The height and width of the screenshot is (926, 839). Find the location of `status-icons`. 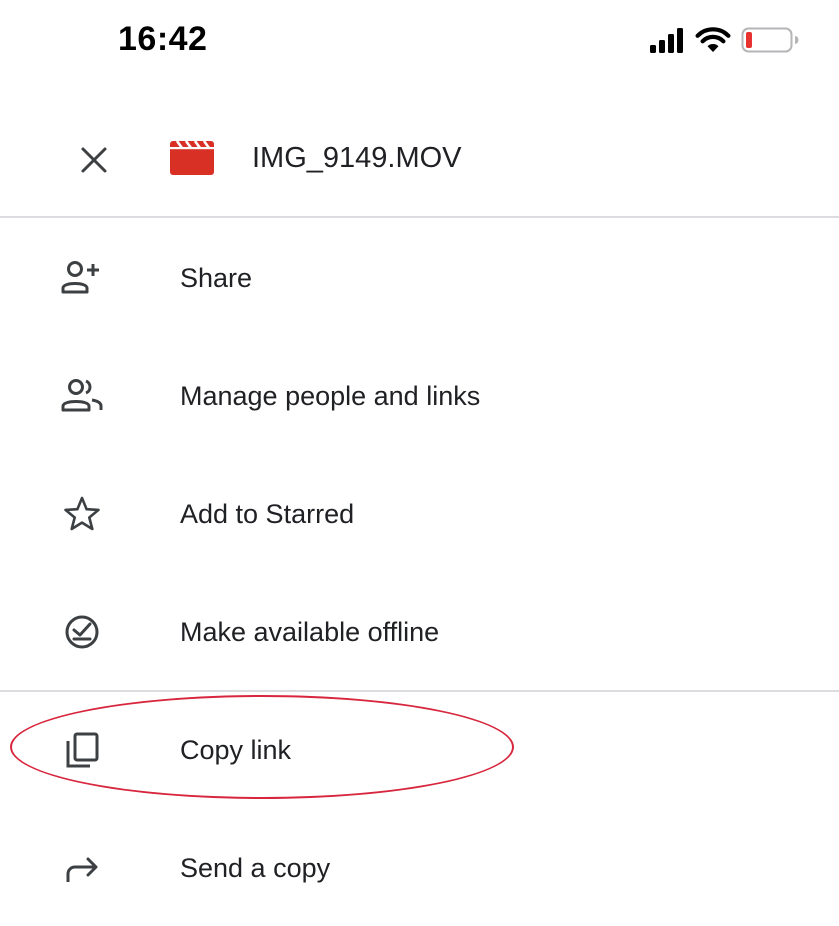

status-icons is located at coordinates (724, 40).